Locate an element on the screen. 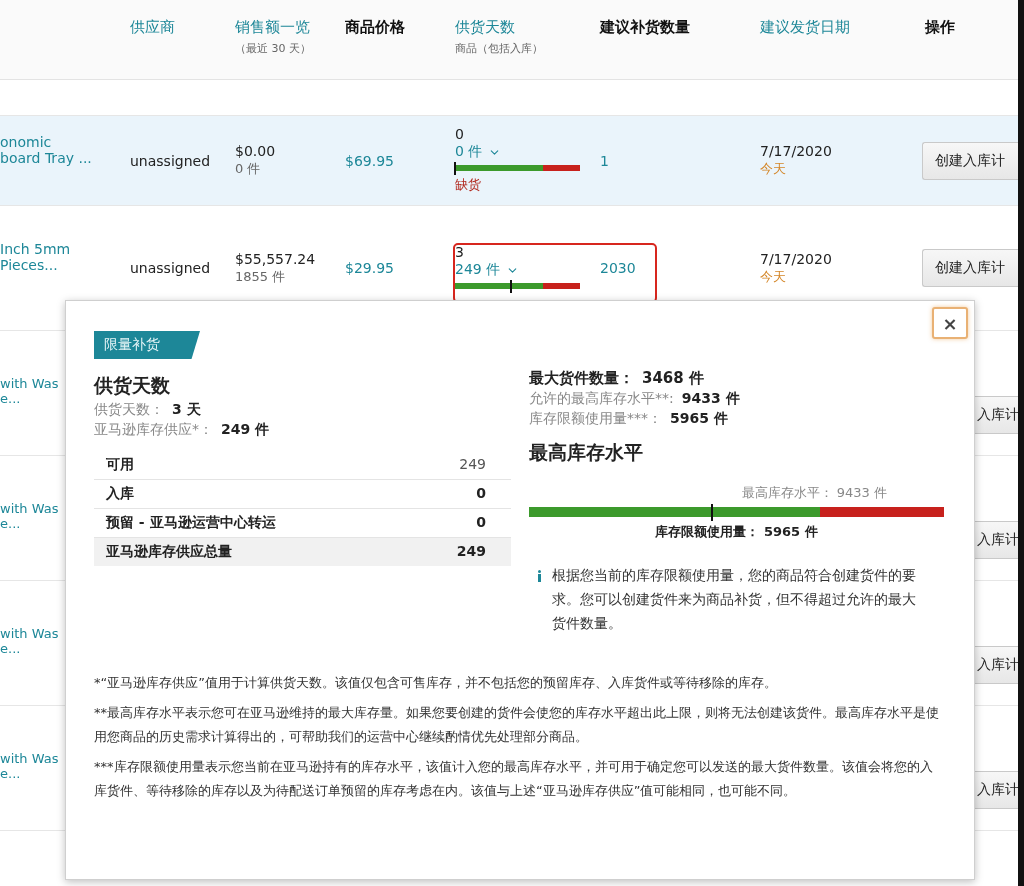 The image size is (1024, 886). summary-line: 供货天数： 3 天 is located at coordinates (148, 410).